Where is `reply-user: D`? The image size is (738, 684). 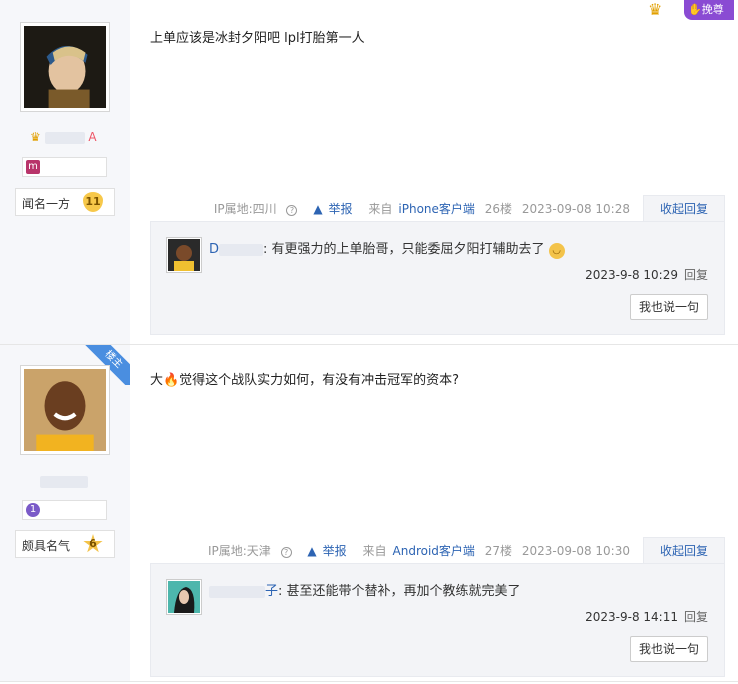 reply-user: D is located at coordinates (236, 249).